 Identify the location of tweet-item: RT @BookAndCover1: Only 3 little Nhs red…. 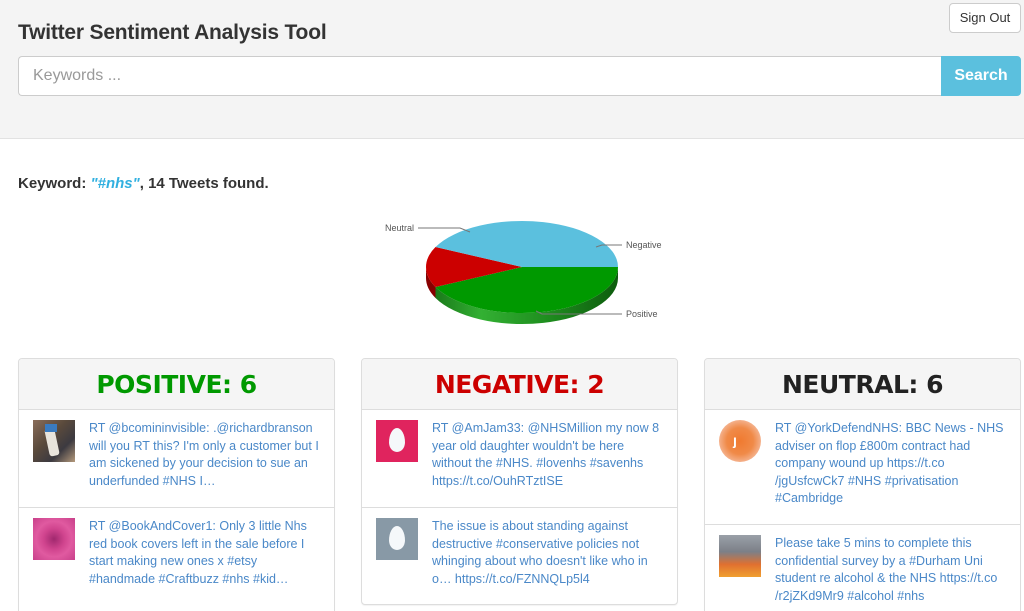
(176, 557).